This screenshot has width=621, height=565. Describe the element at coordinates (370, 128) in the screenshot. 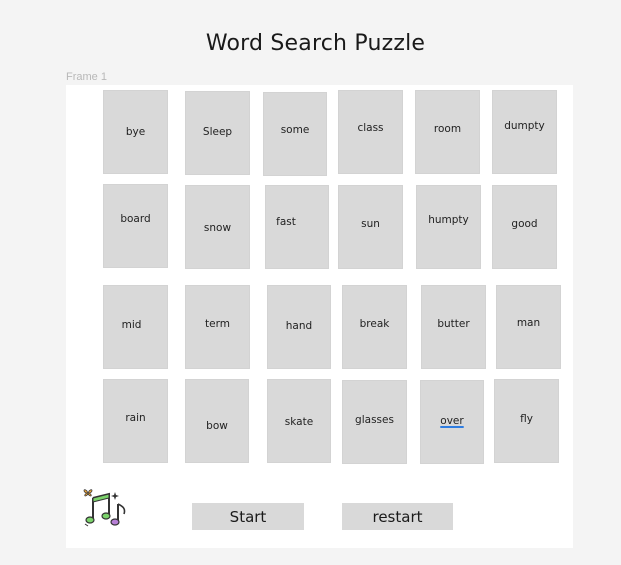

I see `tile-word: class` at that location.